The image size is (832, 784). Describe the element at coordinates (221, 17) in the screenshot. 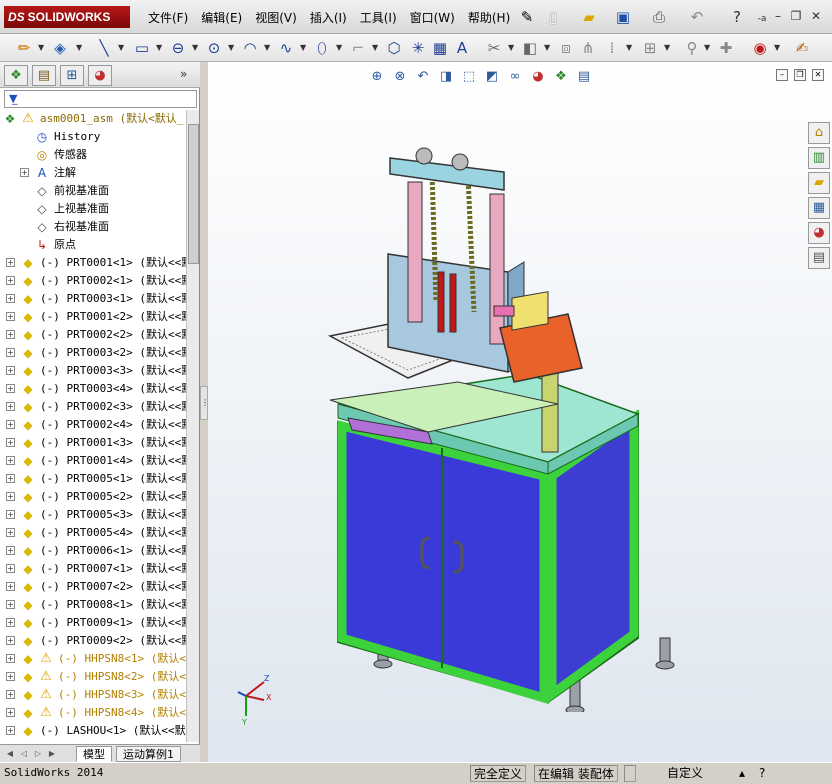

I see `menu-edit: 编辑(E)` at that location.